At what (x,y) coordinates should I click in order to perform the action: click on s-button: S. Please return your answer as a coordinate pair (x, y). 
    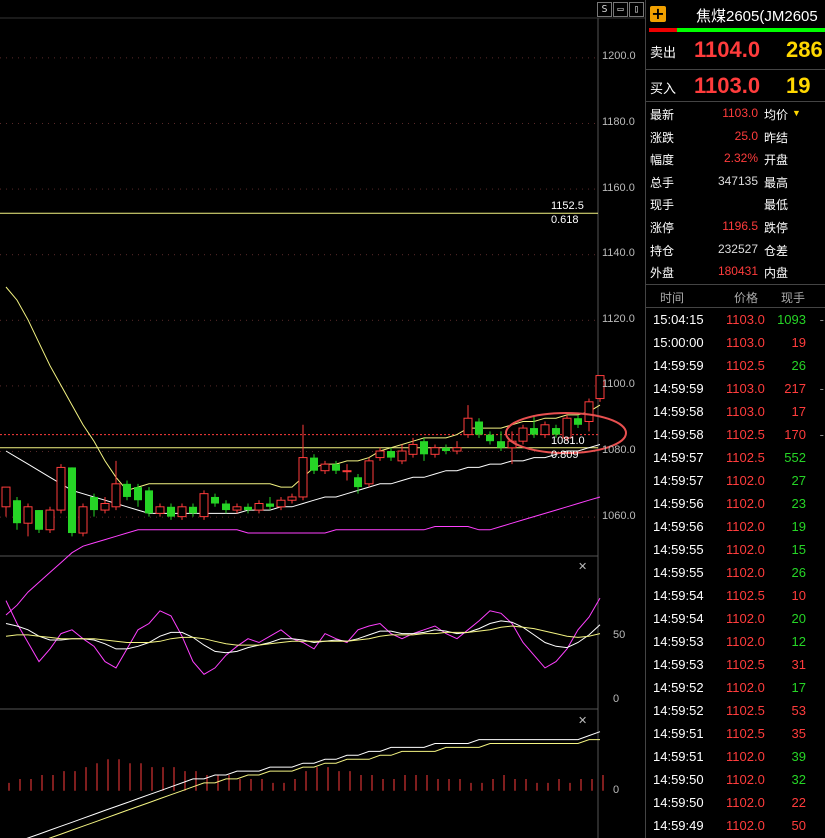
    Looking at the image, I should click on (604, 9).